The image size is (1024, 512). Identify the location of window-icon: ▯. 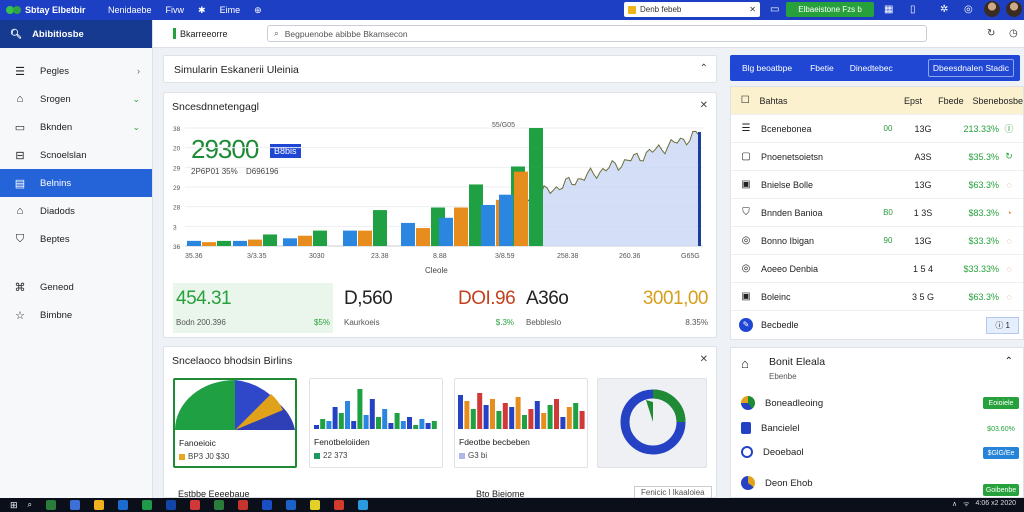
(913, 9).